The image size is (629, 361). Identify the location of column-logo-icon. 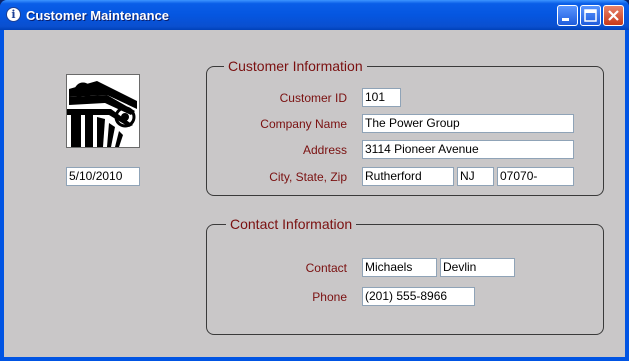
(103, 111).